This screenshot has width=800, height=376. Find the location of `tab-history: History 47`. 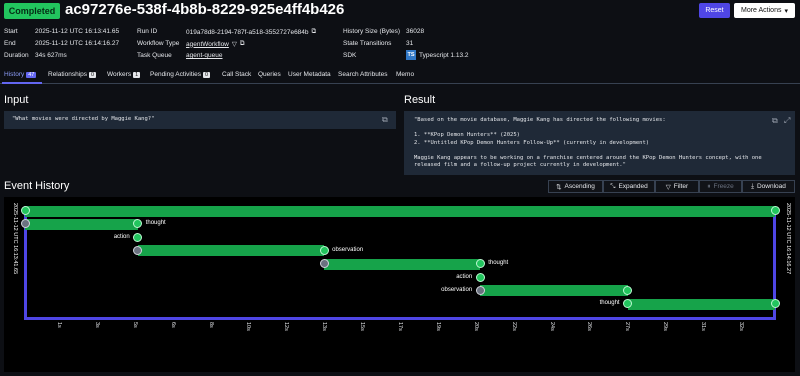

tab-history: History 47 is located at coordinates (20, 74).